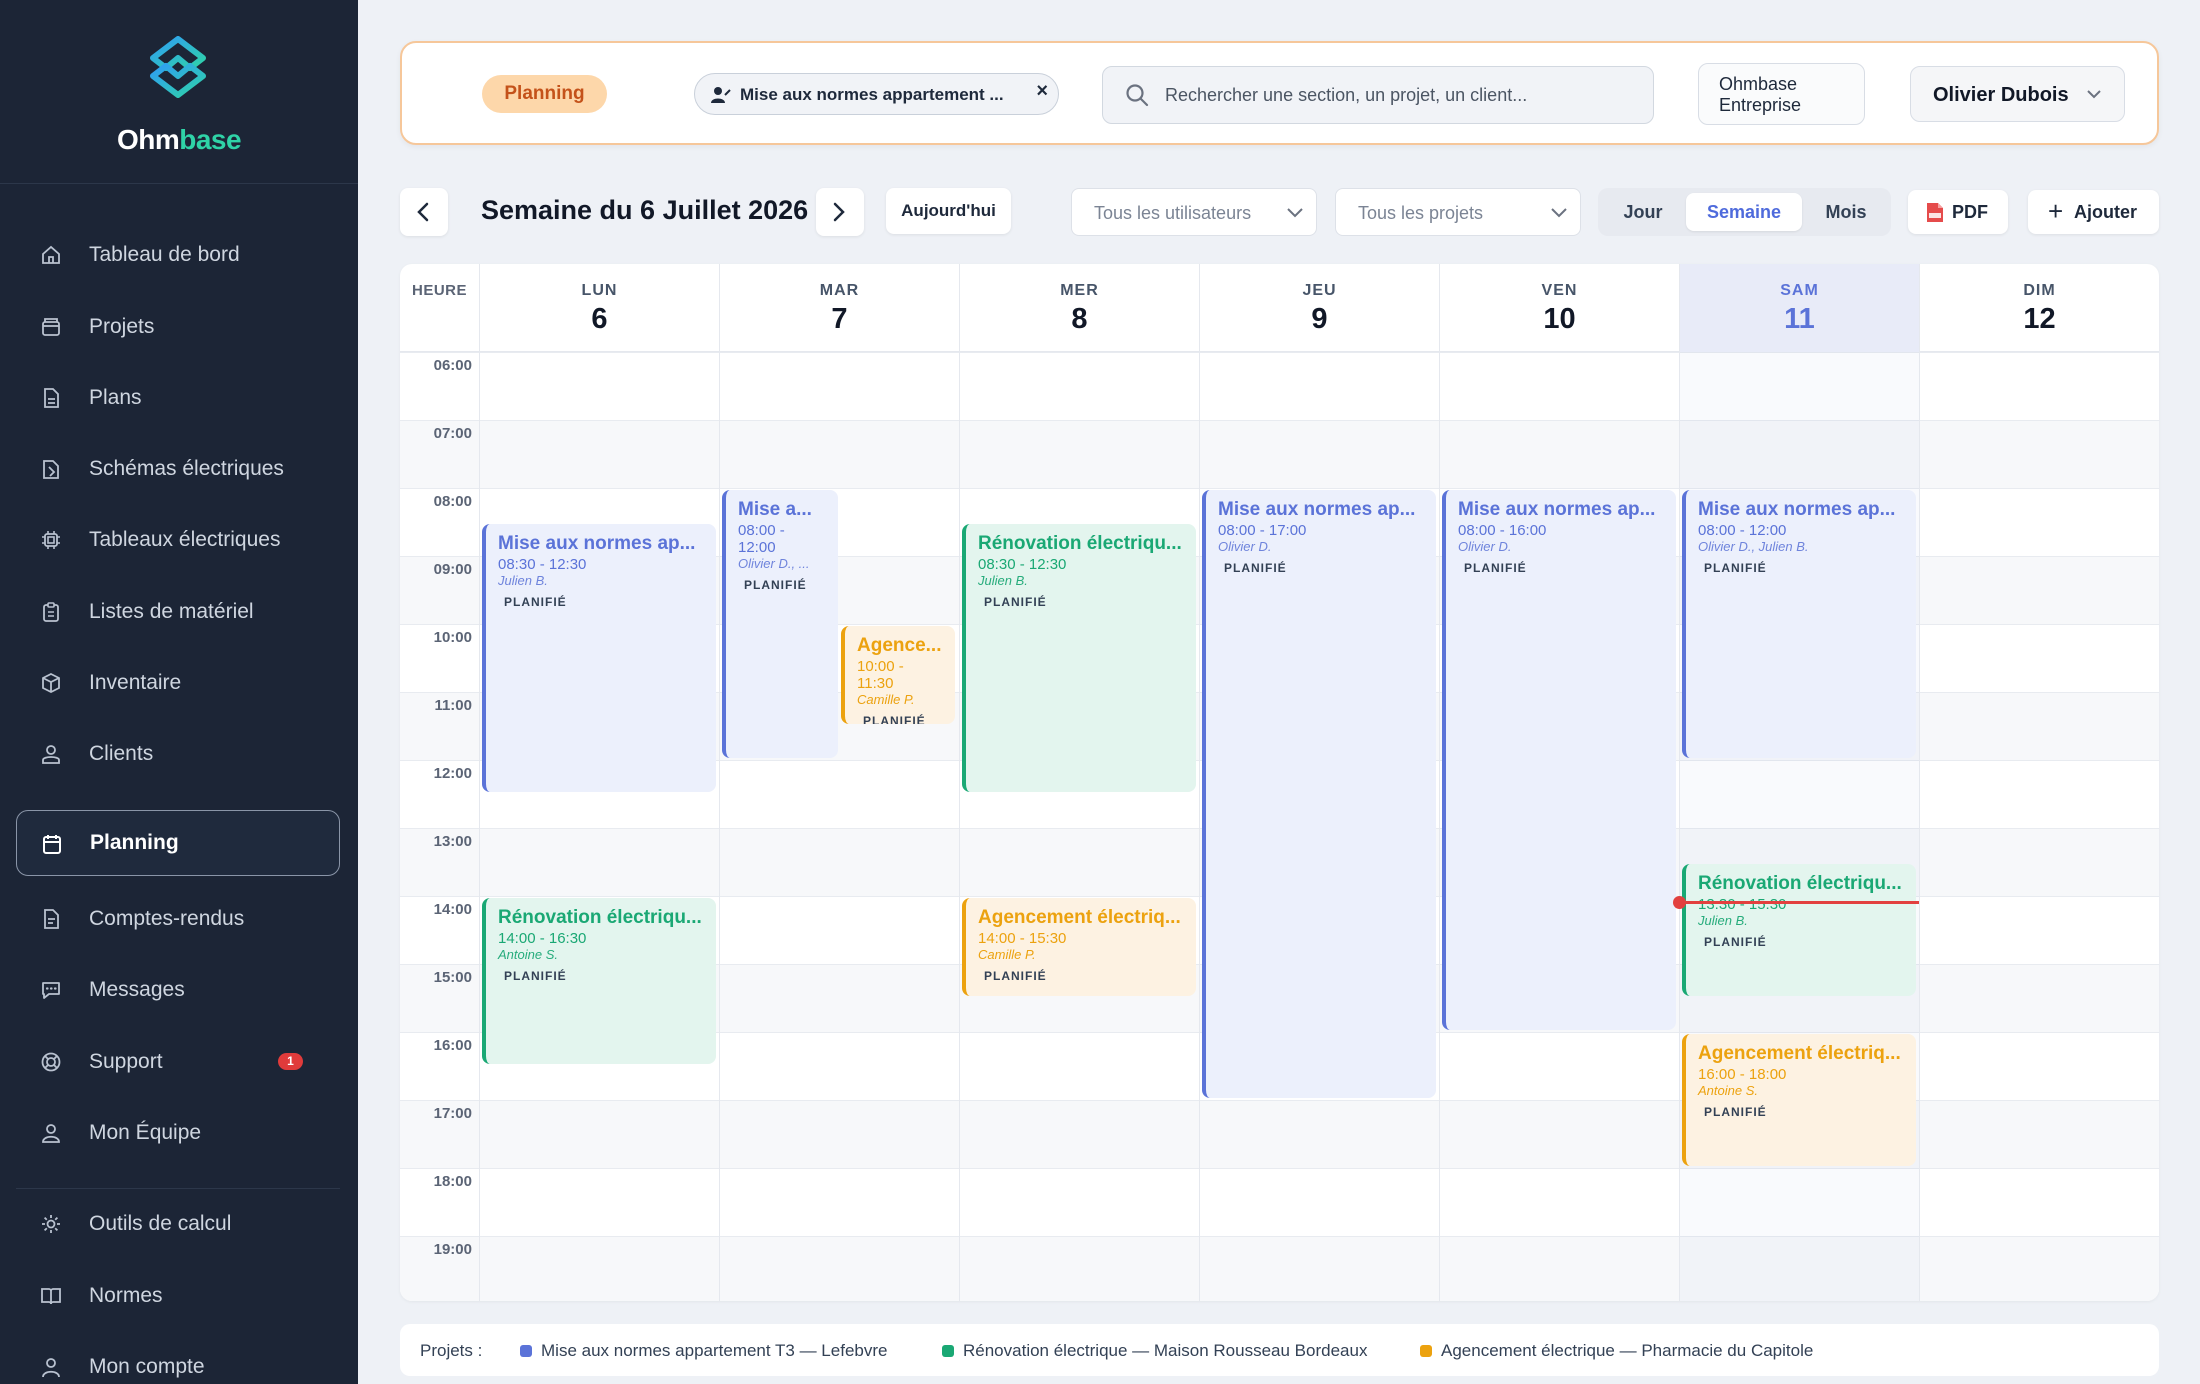 The image size is (2200, 1384). What do you see at coordinates (1079, 308) in the screenshot?
I see `day-header-mer: MER 8` at bounding box center [1079, 308].